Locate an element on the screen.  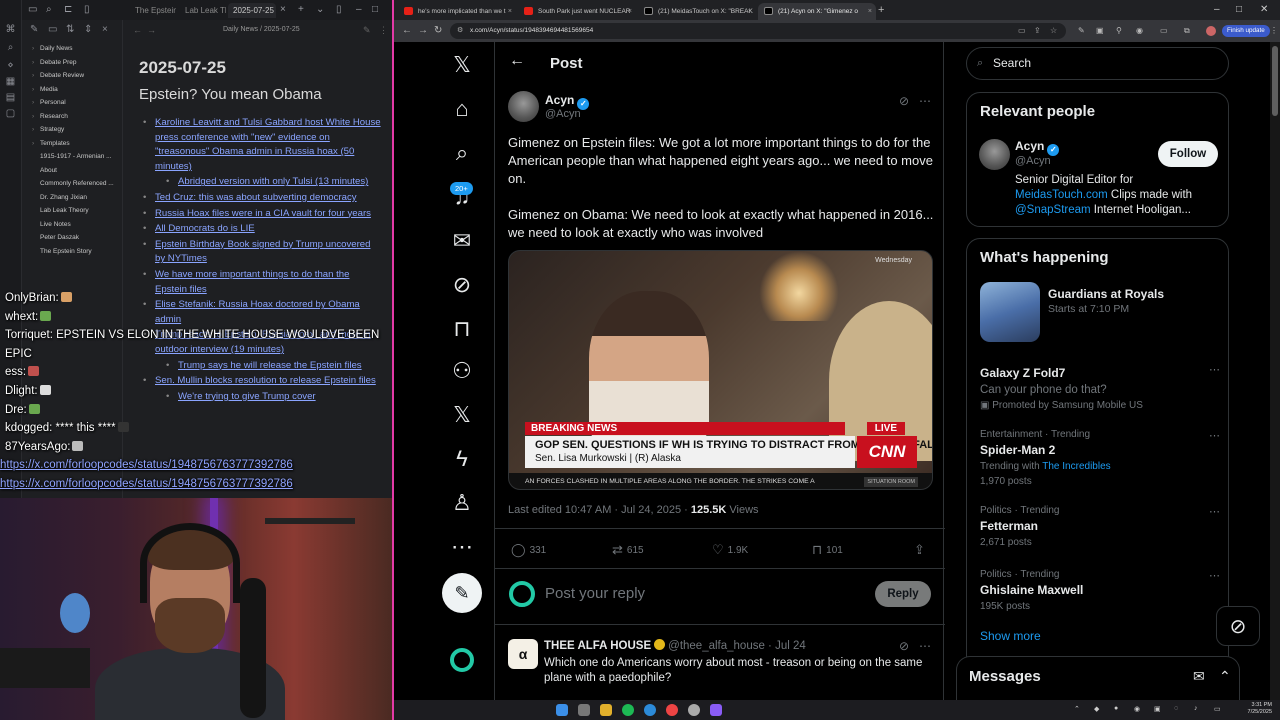
template-icon: ▢ is located at coordinates (10, 113).